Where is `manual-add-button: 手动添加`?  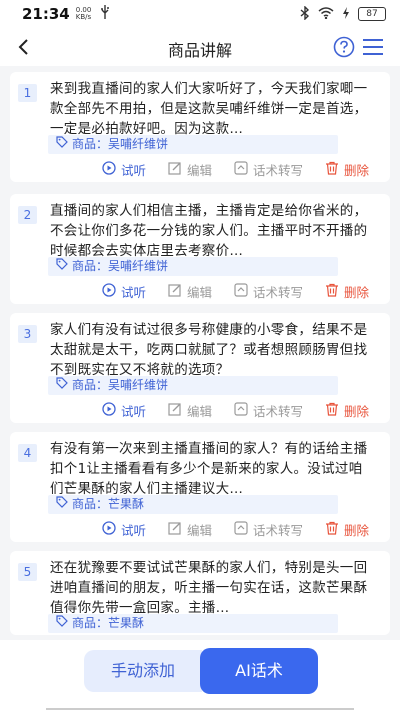
manual-add-button: 手动添加 is located at coordinates (143, 671).